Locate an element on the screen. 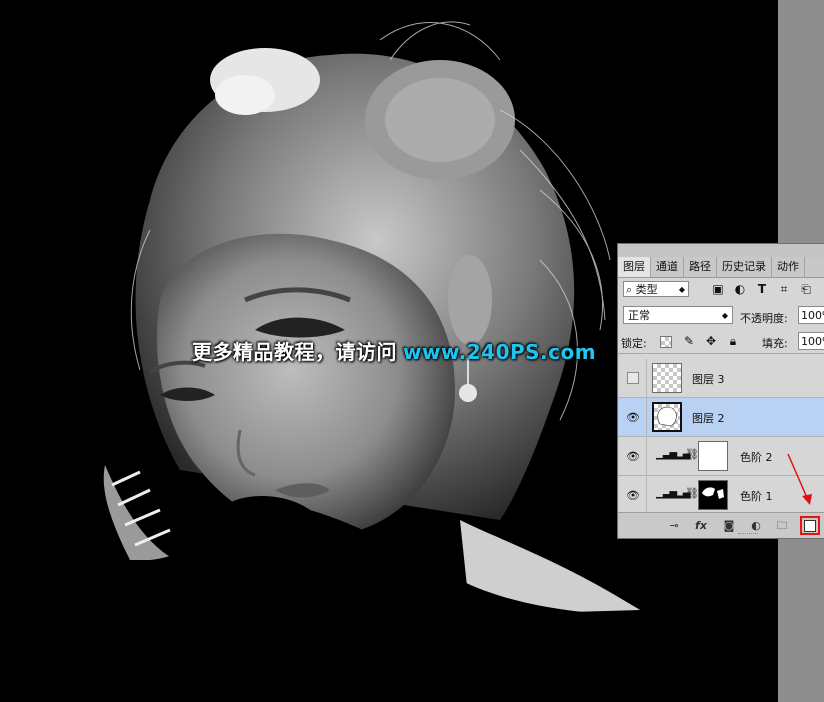 The image size is (824, 702). tab-layers: 图层 is located at coordinates (634, 267).